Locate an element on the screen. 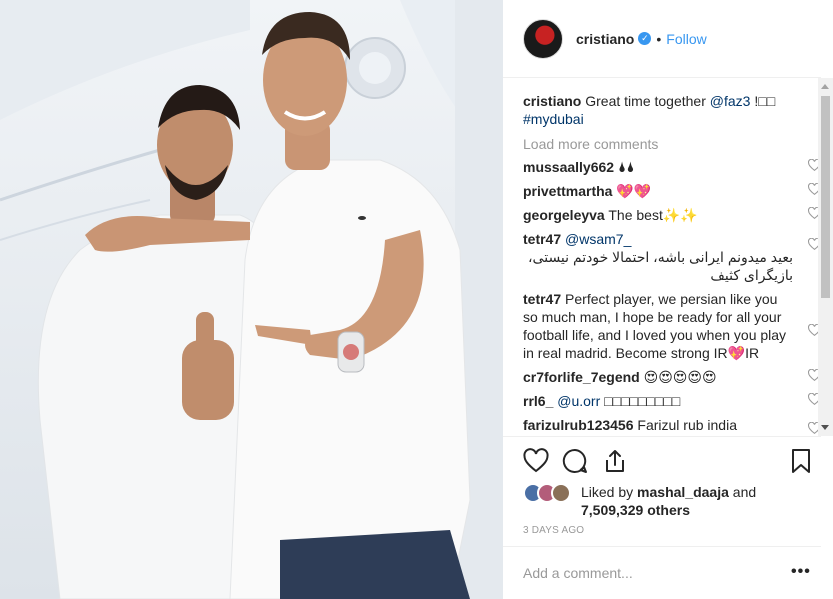 This screenshot has width=833, height=599. comment-username: rrl6_ is located at coordinates (538, 401).